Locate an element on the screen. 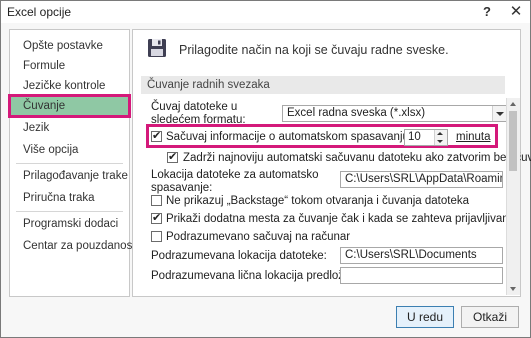 This screenshot has width=531, height=338. default-templates-location-input is located at coordinates (421, 275).